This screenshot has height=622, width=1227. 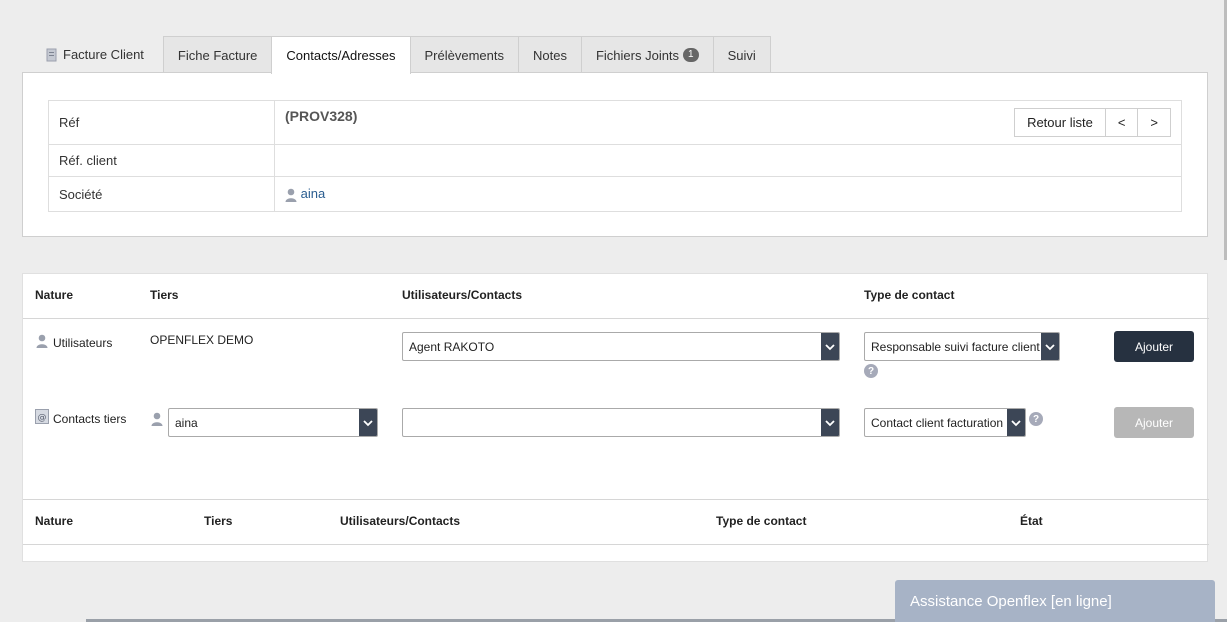 What do you see at coordinates (83, 343) in the screenshot?
I see `nature-users-label: Utilisateurs` at bounding box center [83, 343].